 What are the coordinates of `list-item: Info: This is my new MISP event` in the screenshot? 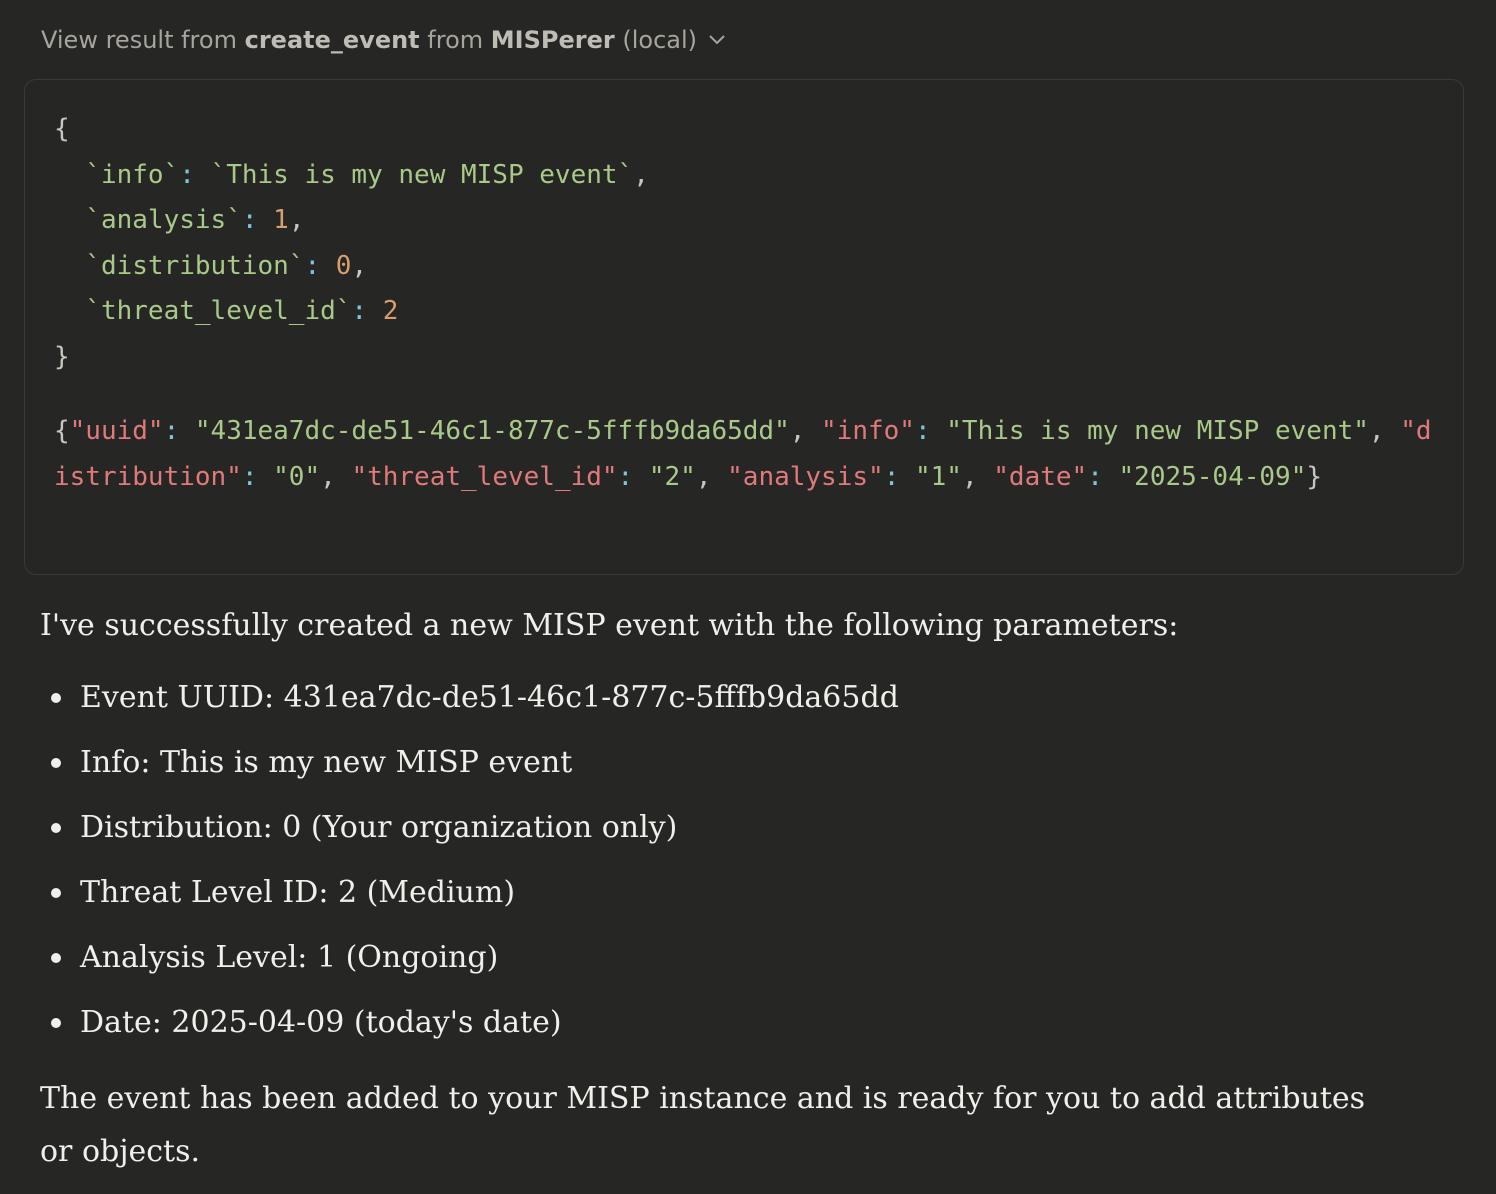 It's located at (469, 773).